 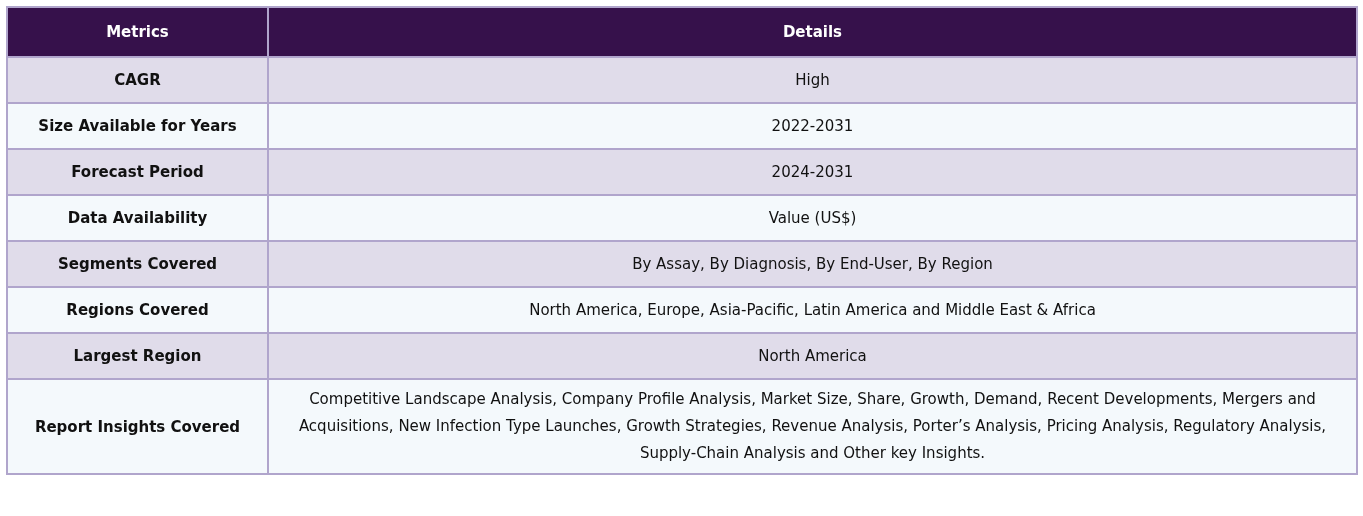 What do you see at coordinates (137, 80) in the screenshot?
I see `table-cell: CAGR` at bounding box center [137, 80].